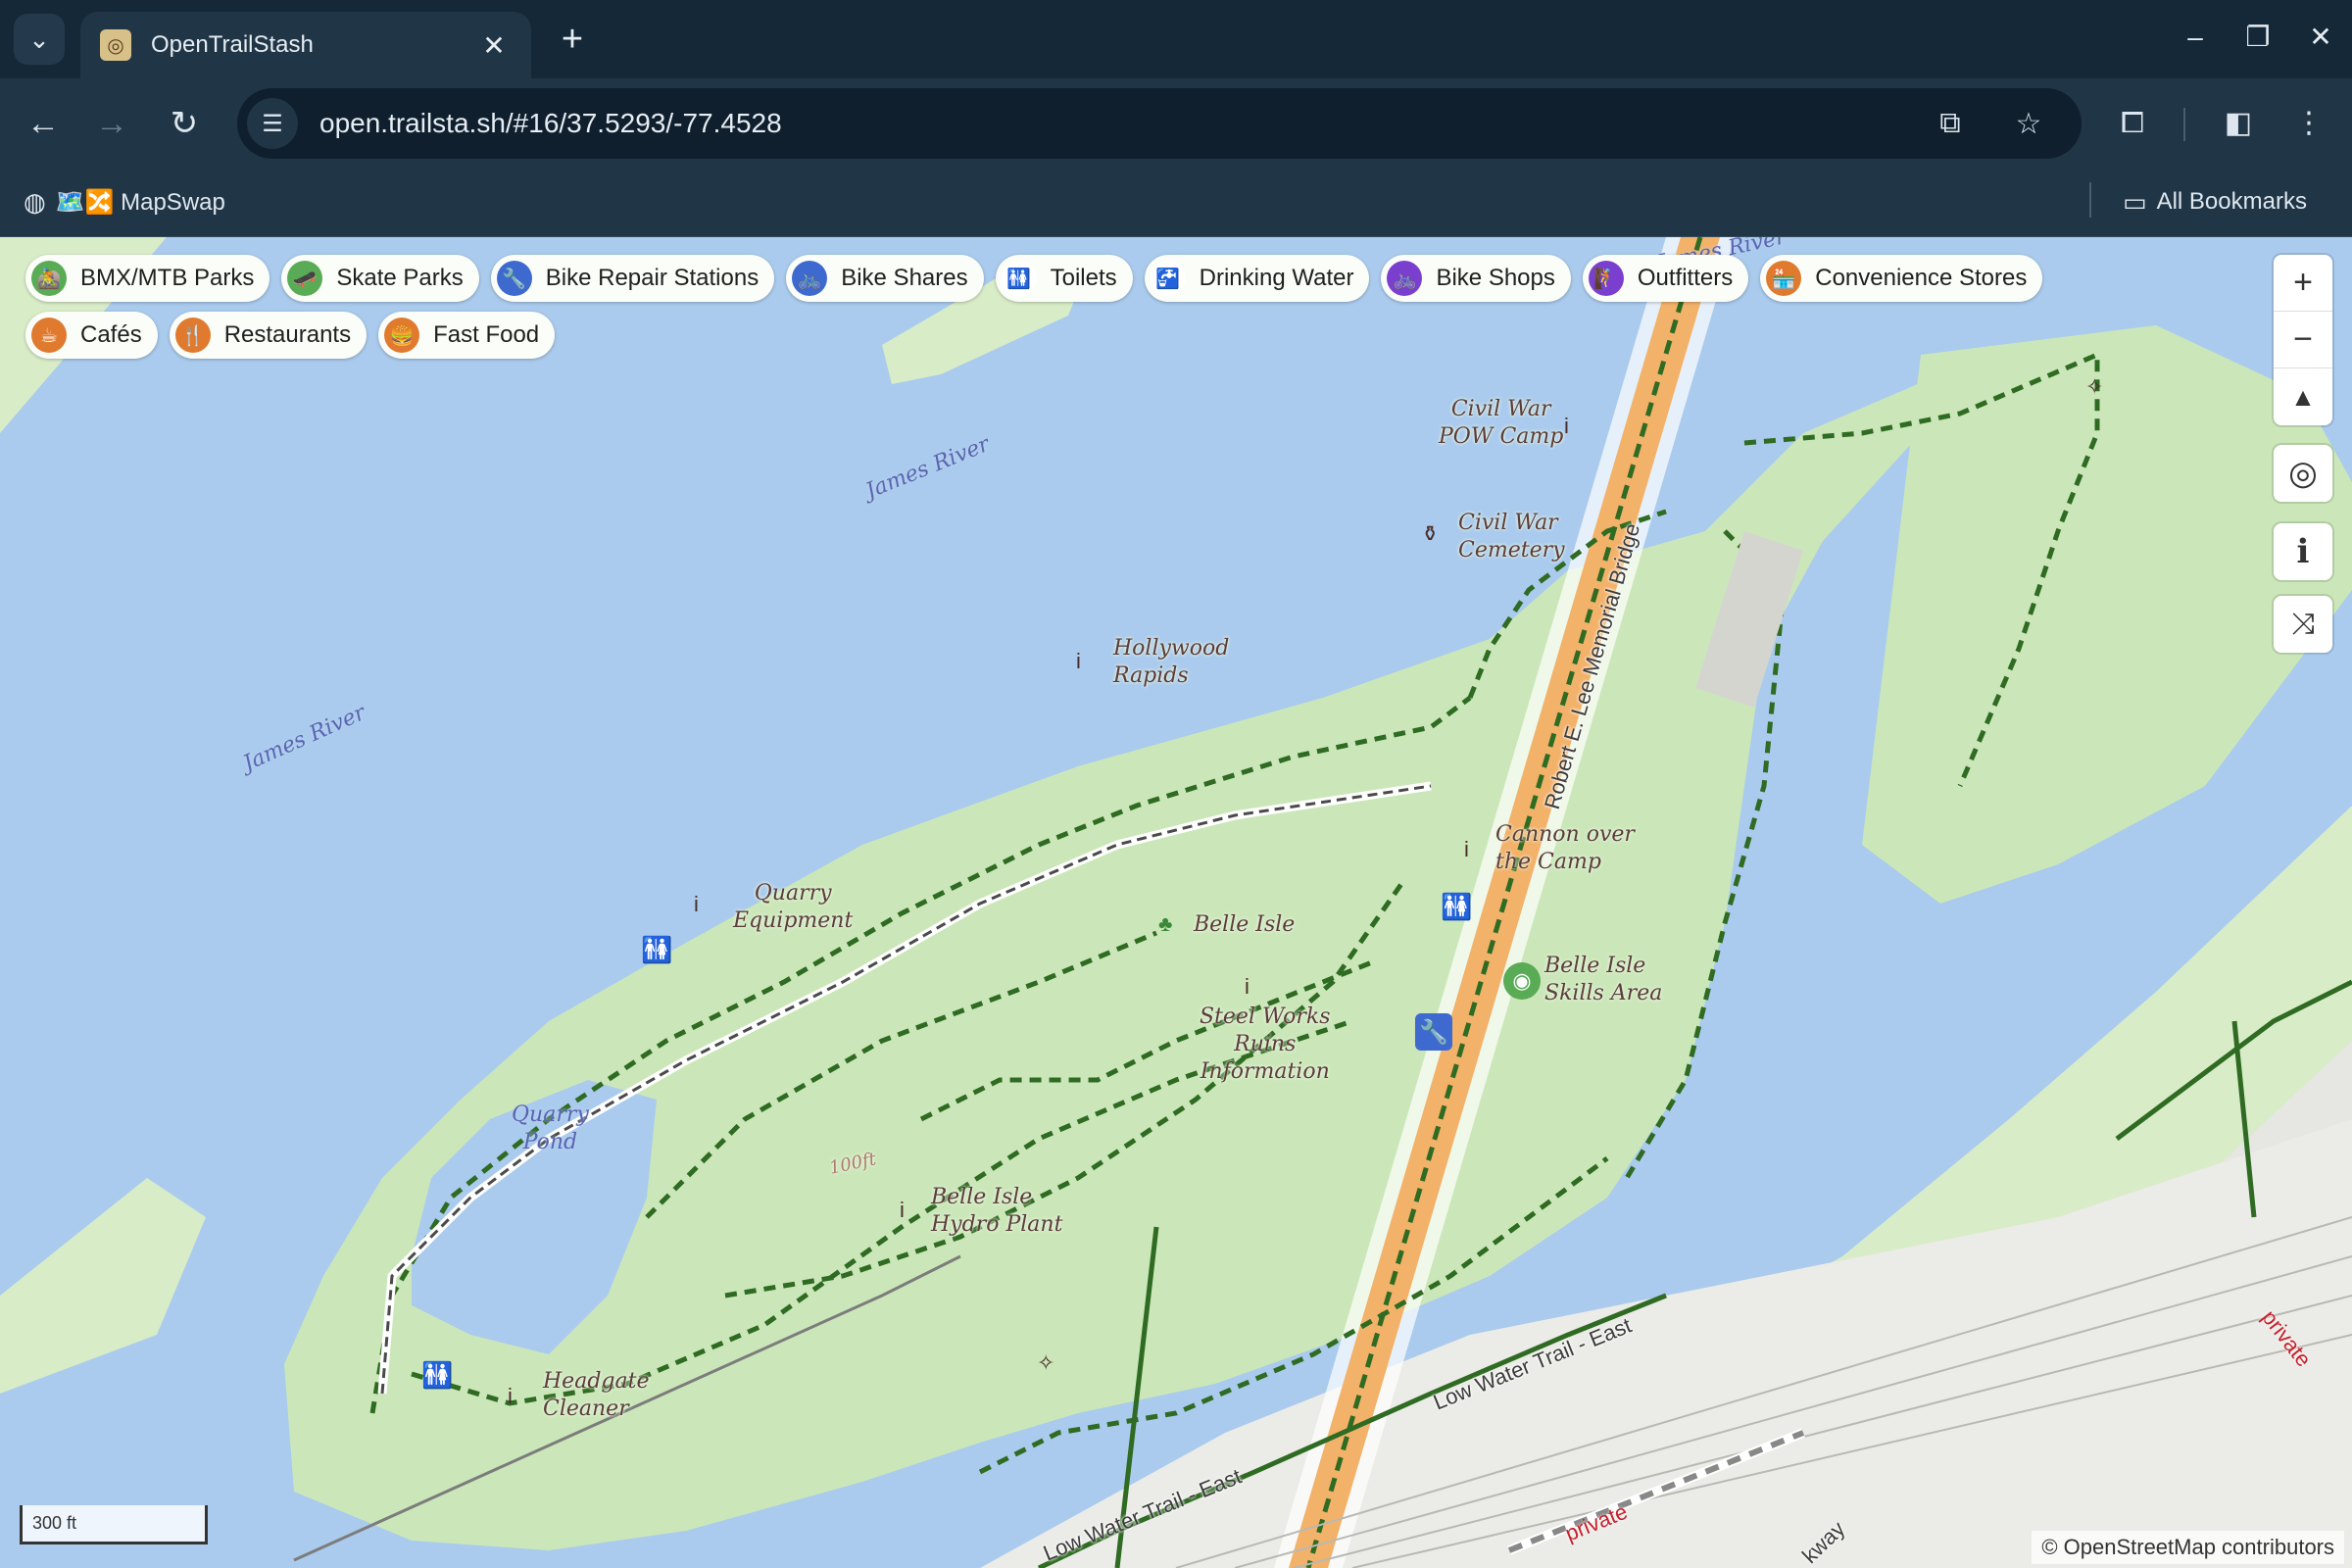 This screenshot has width=2352, height=1568. I want to click on label-hydro-line1: Belle Isle, so click(982, 1197).